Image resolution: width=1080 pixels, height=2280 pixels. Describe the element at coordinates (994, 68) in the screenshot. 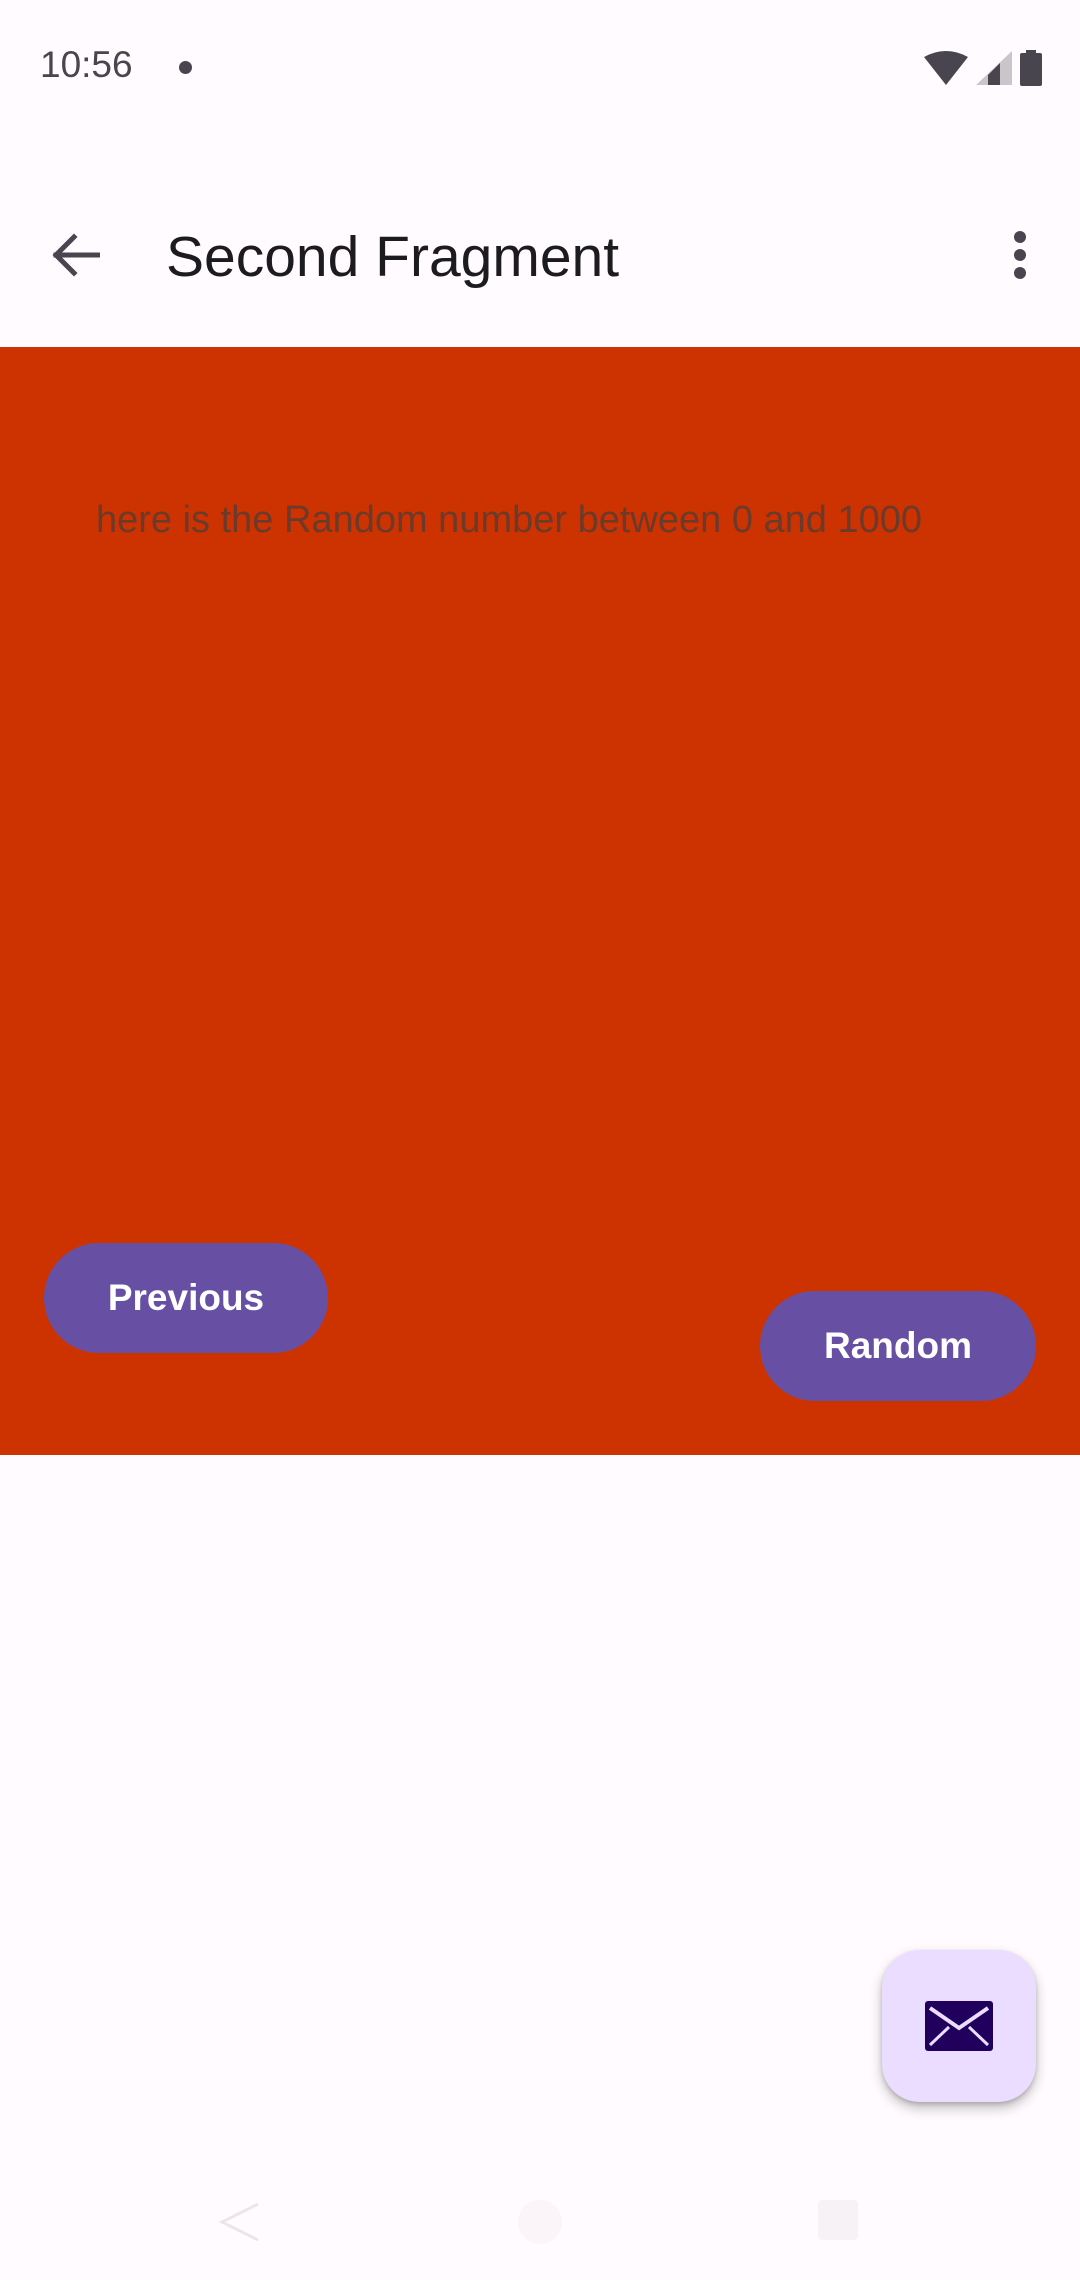

I see `cellular-signal-icon` at that location.